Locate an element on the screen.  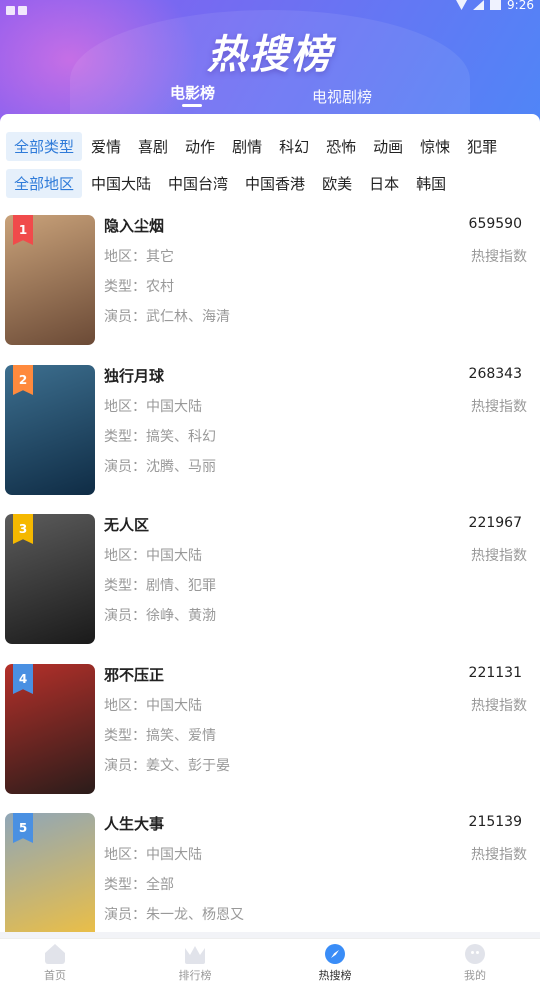
region-filter-western: 欧美 is located at coordinates (337, 183).